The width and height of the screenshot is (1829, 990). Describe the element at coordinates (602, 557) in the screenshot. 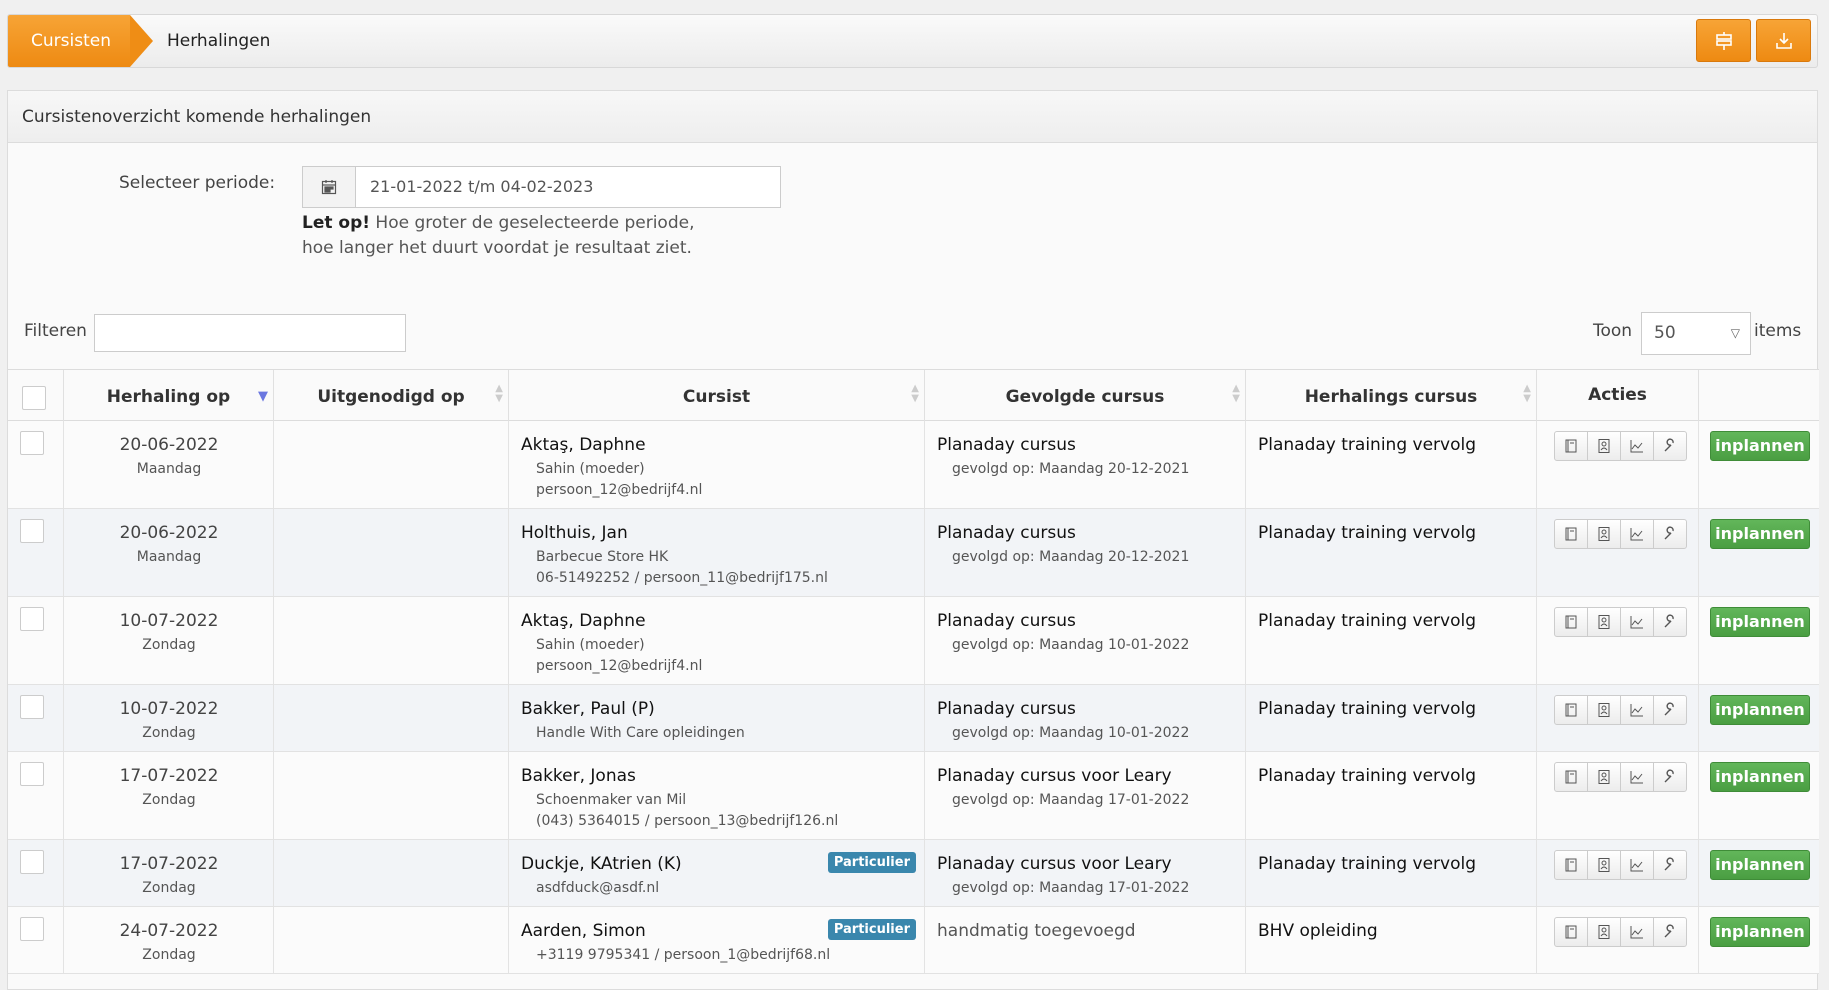

I see `student-detail: Barbecue Store HK` at that location.